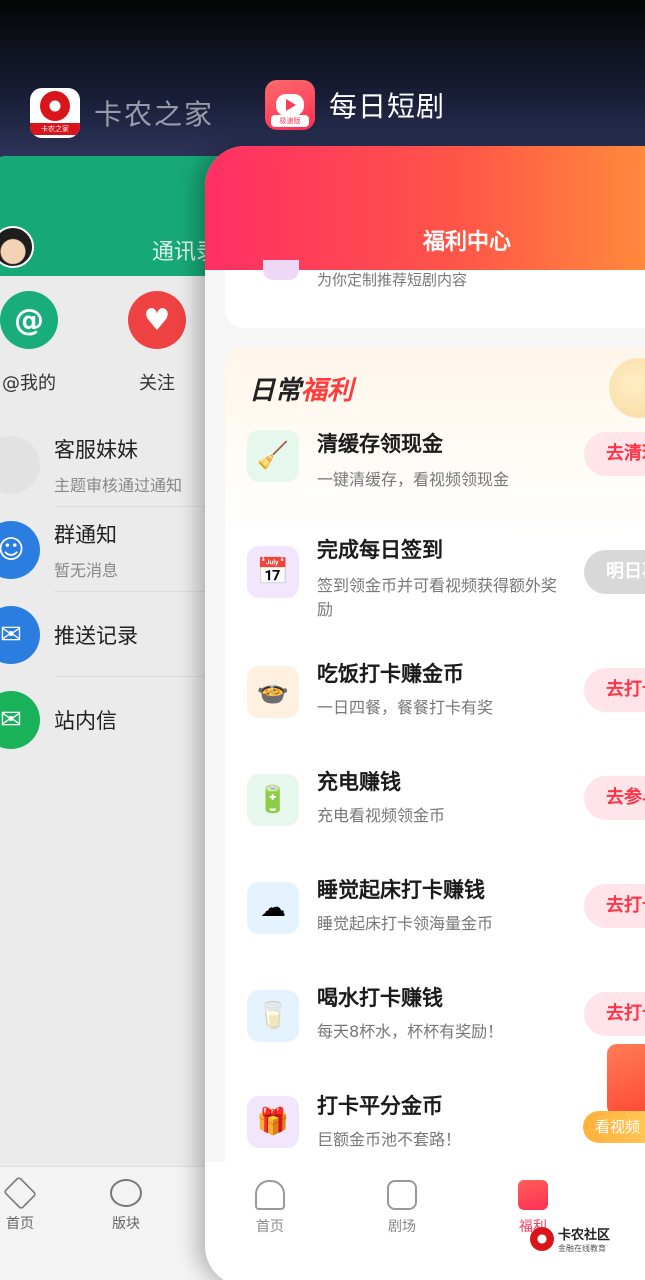 This screenshot has height=1280, width=645. What do you see at coordinates (270, 1195) in the screenshot?
I see `home-icon` at bounding box center [270, 1195].